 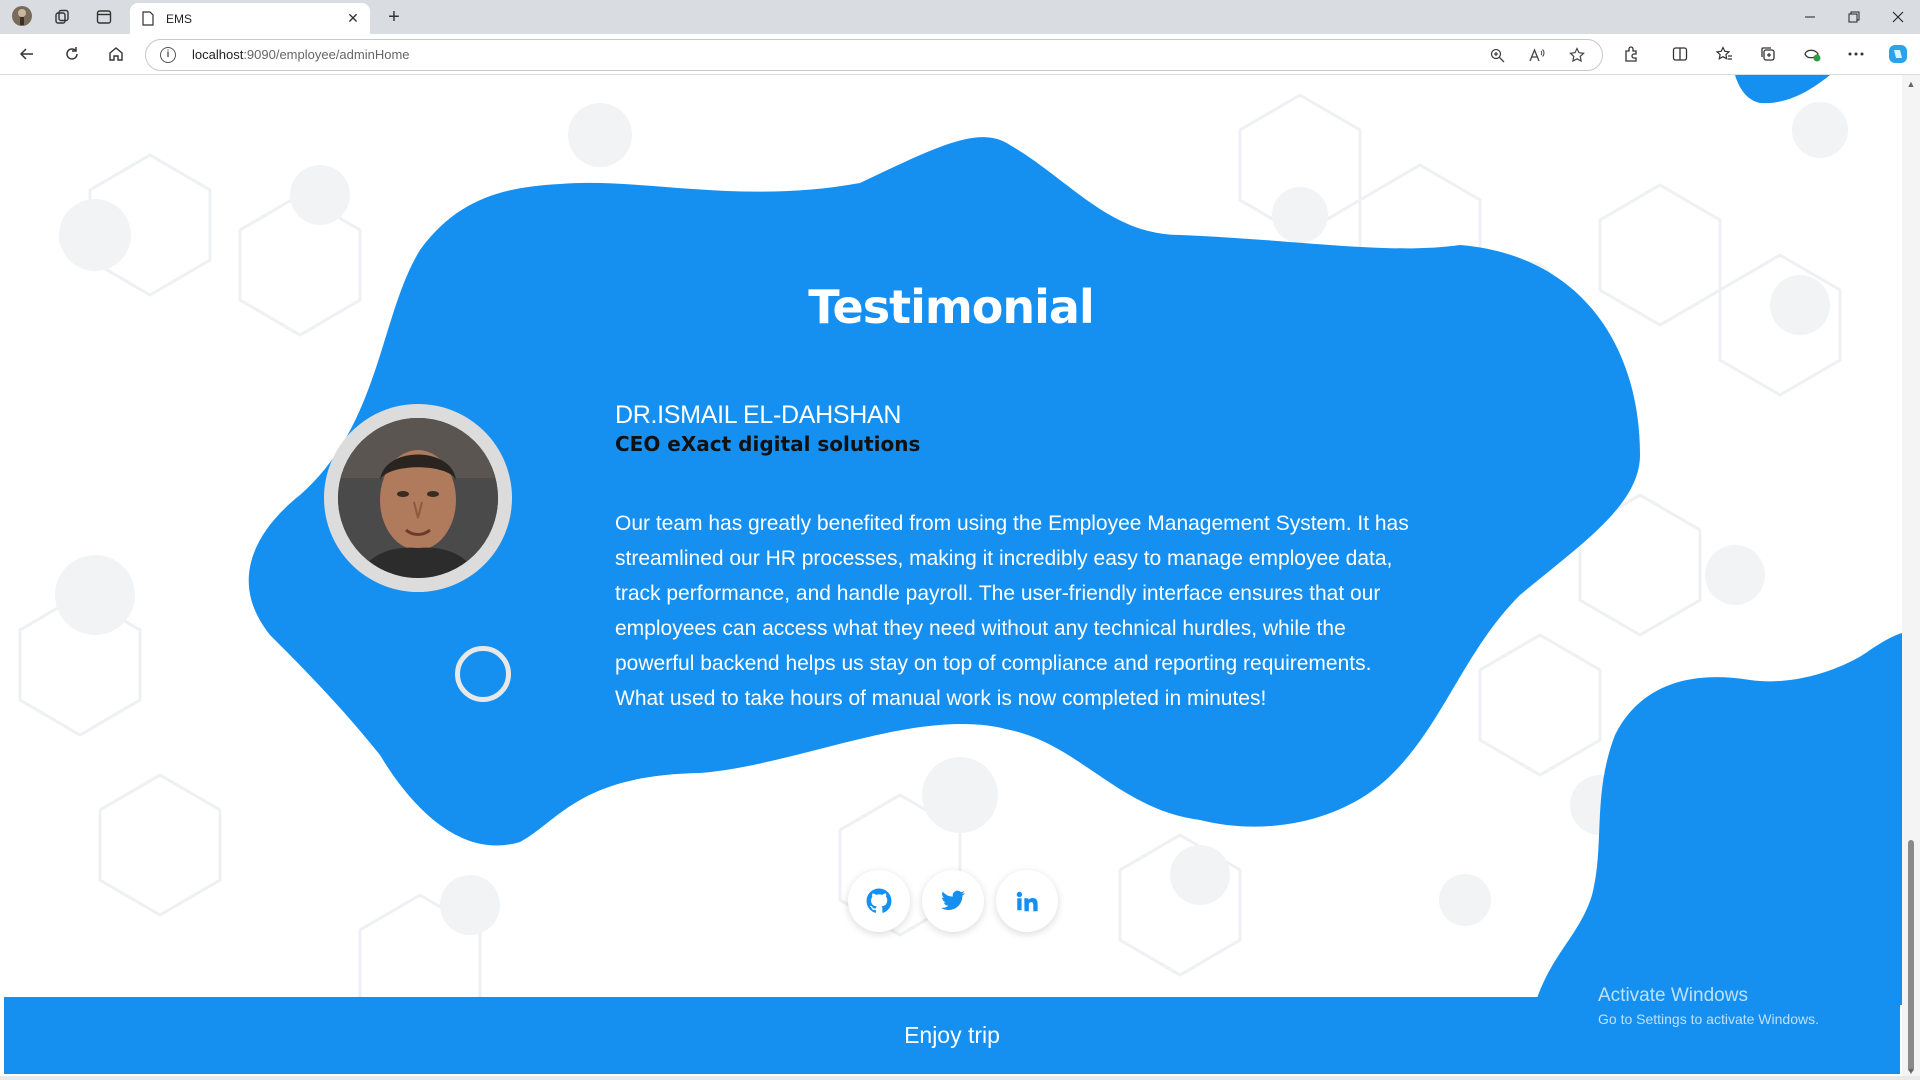 I want to click on close-window-button, so click(x=1898, y=17).